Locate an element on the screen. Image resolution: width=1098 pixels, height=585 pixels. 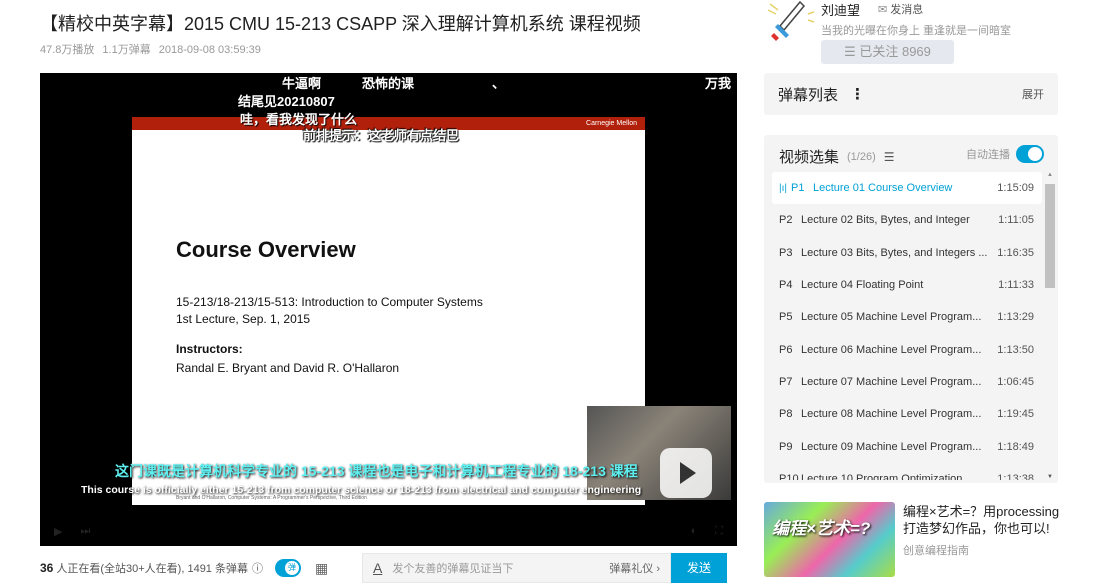
episode-duration: 1:16:35 is located at coordinates (1015, 252).